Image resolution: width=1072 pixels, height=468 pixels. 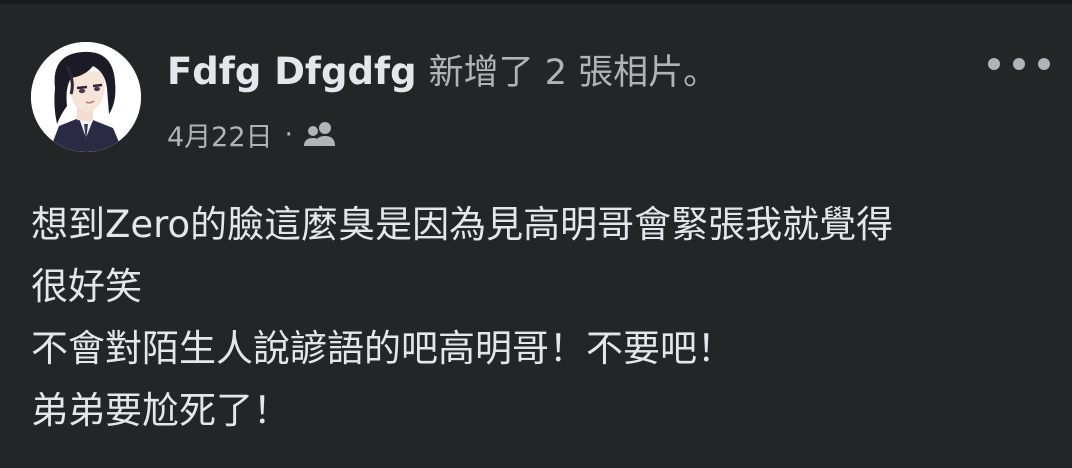 I want to click on avatar, so click(x=86, y=97).